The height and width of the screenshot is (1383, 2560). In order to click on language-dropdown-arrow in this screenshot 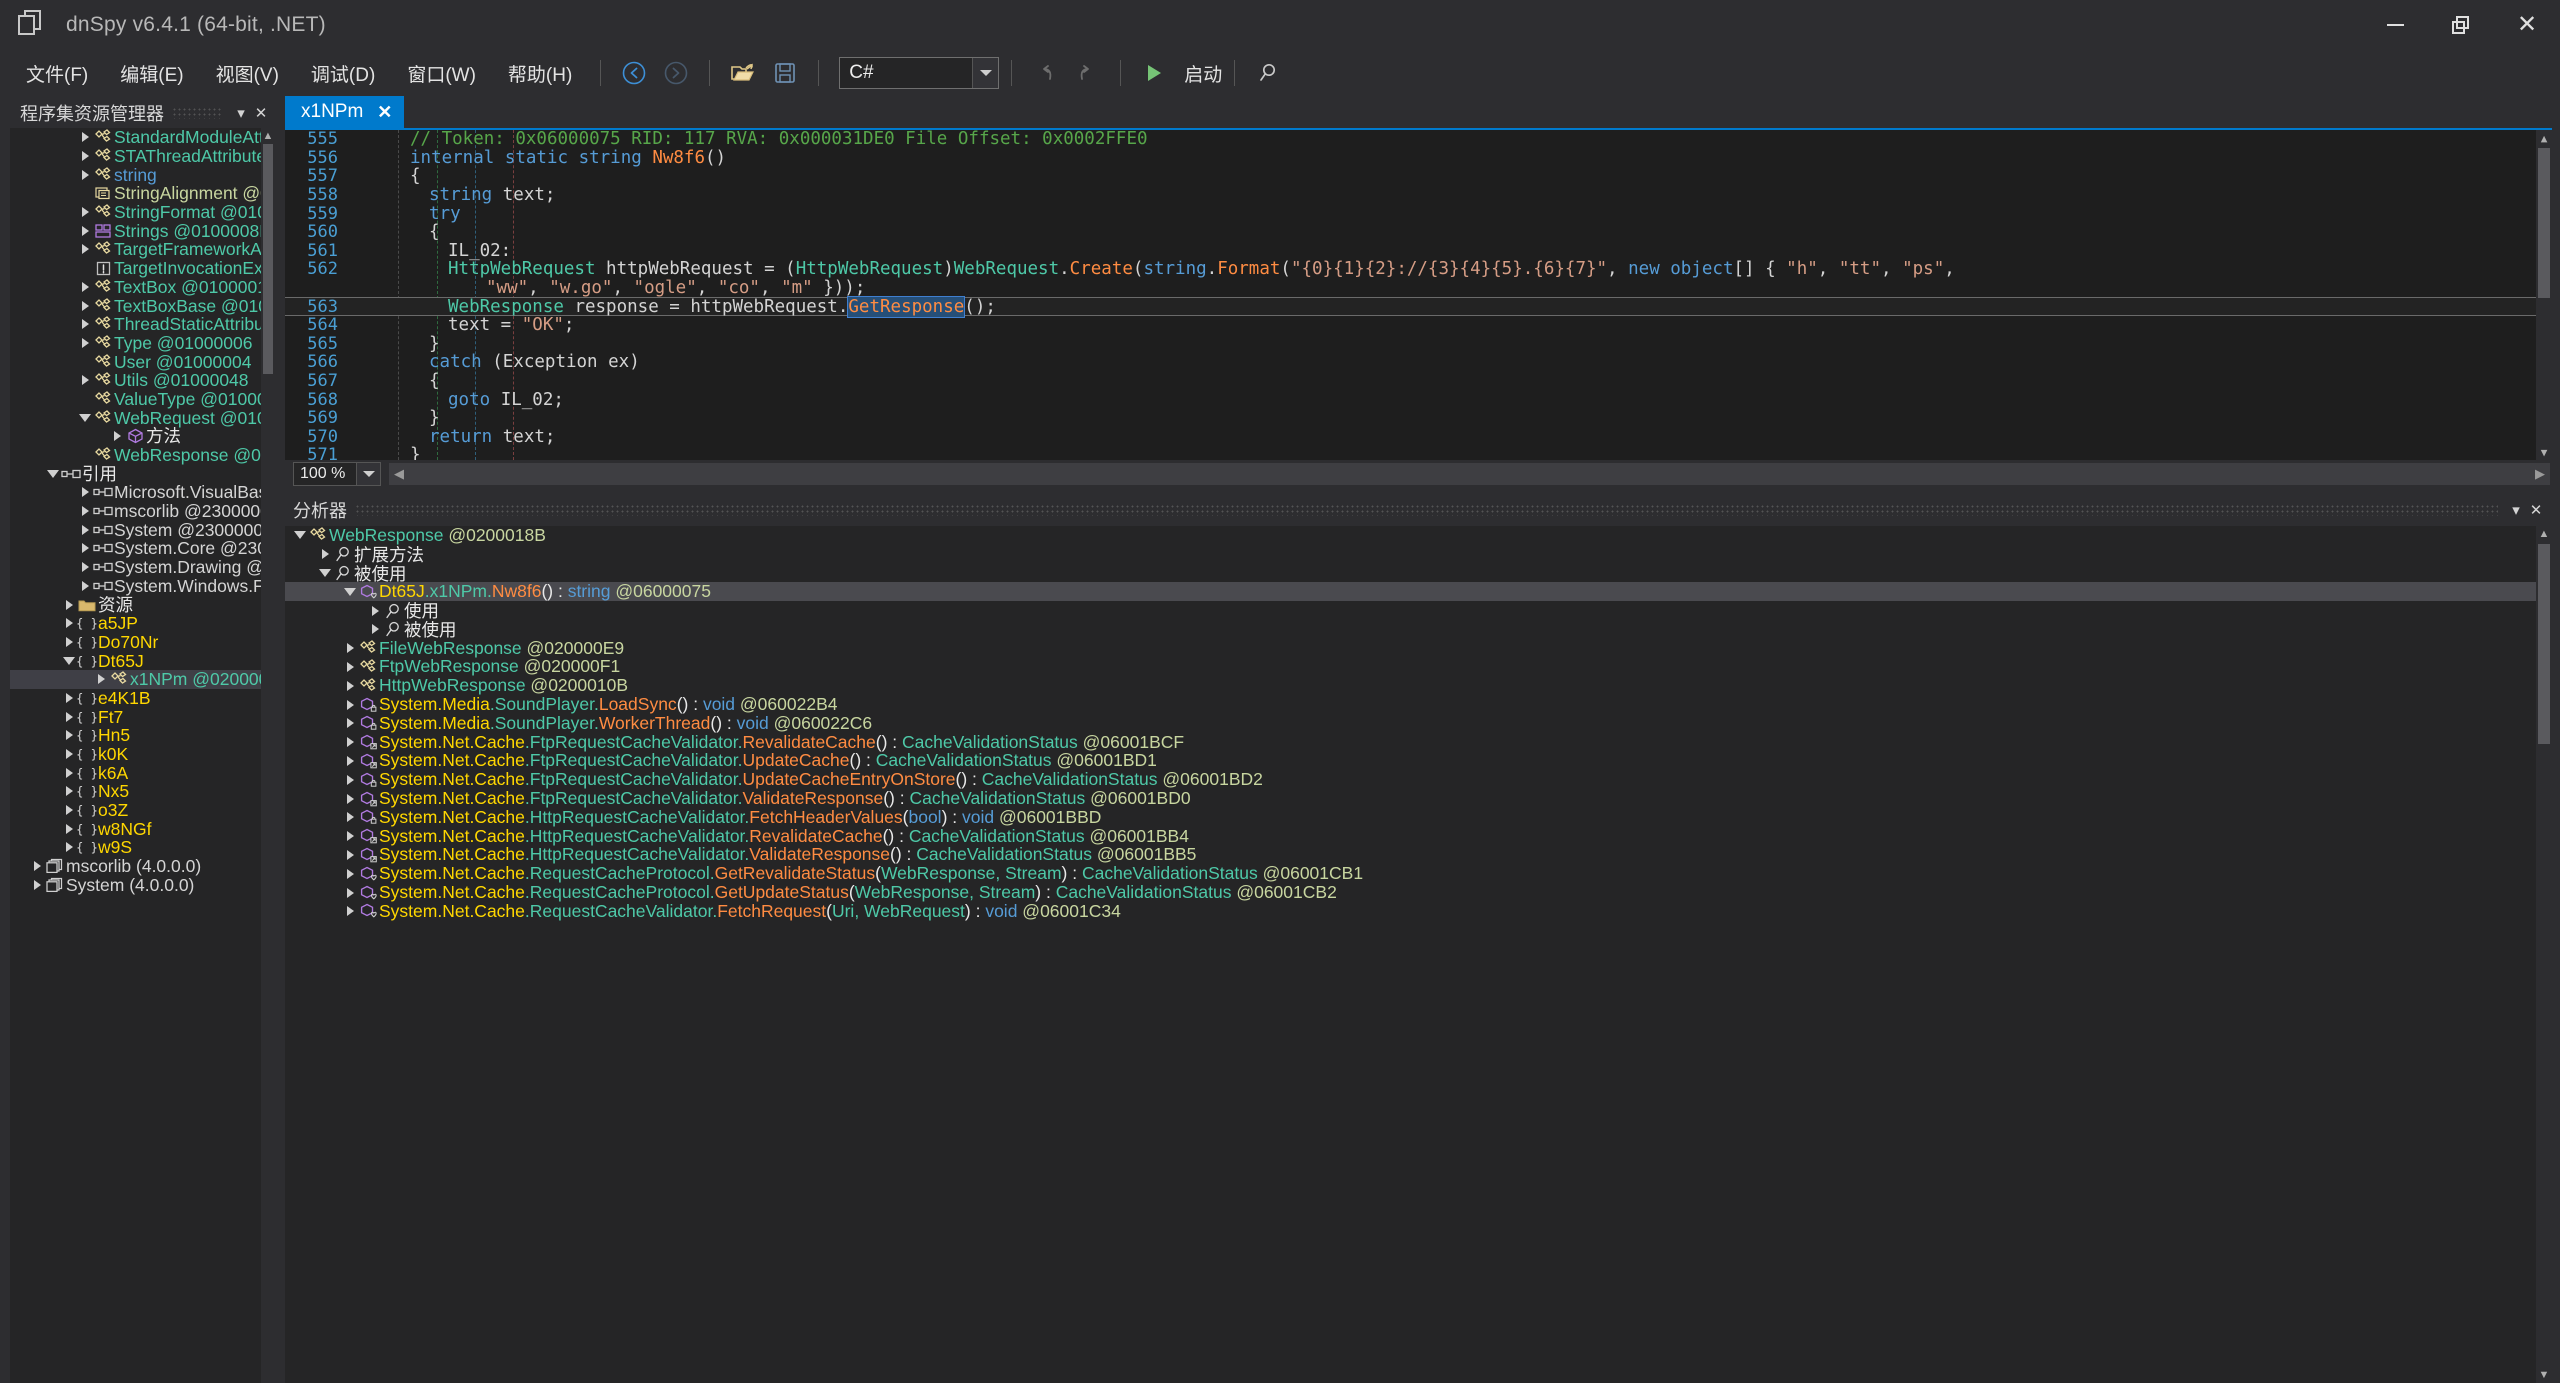, I will do `click(985, 73)`.